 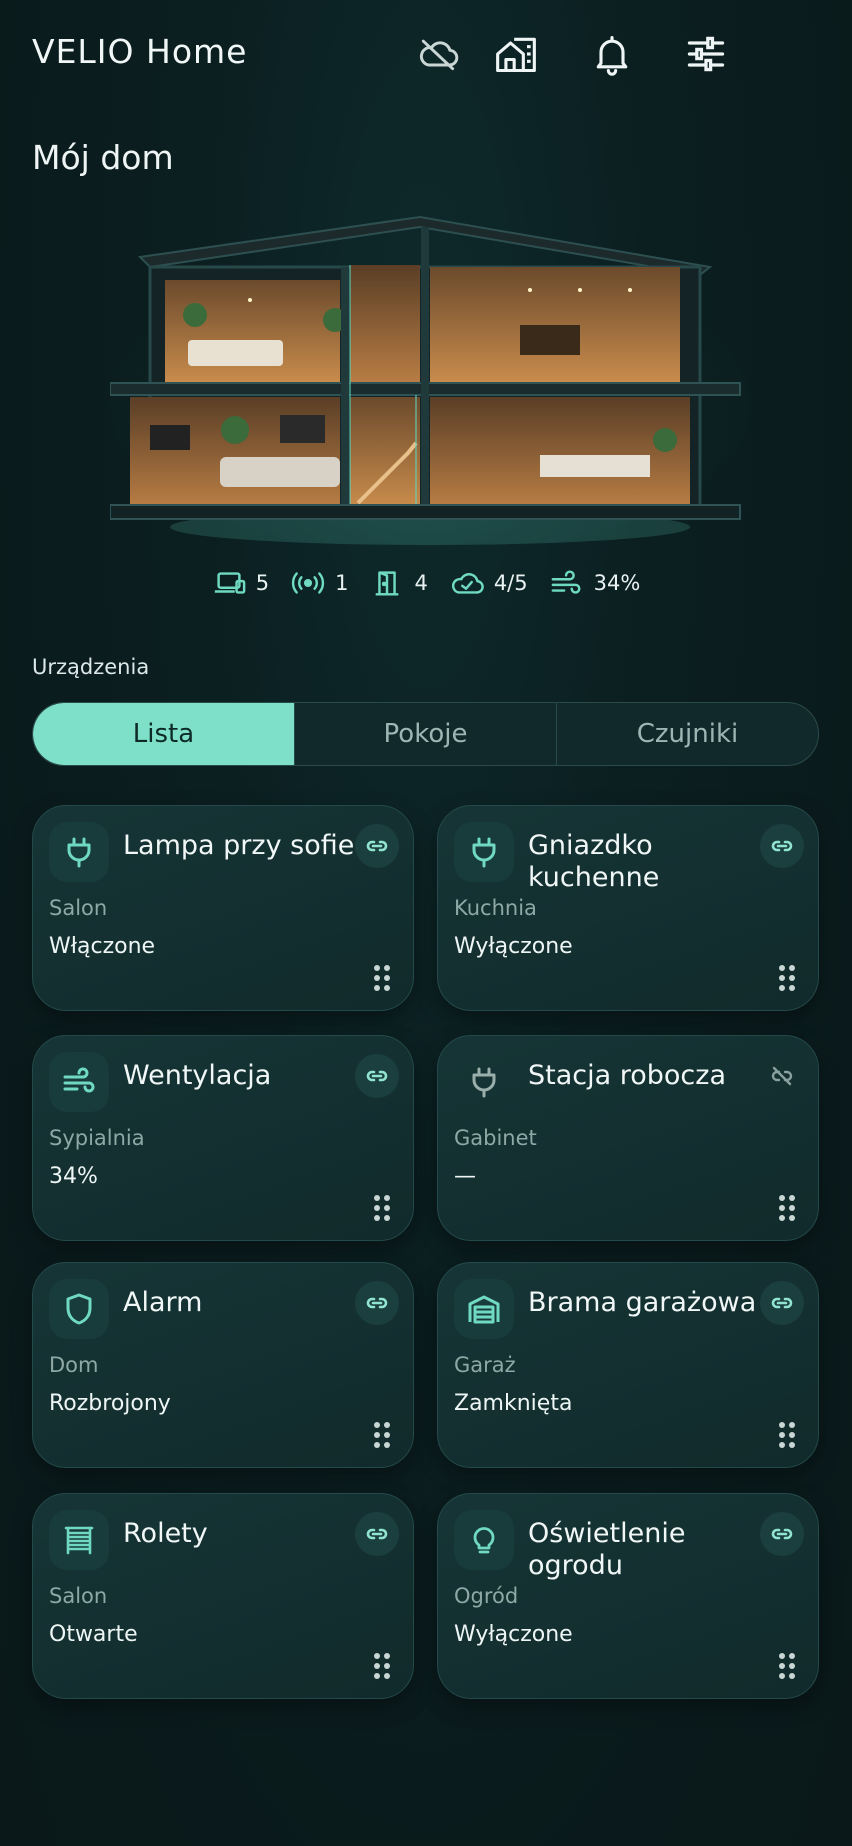 What do you see at coordinates (495, 908) in the screenshot?
I see `device-room: Kuchnia` at bounding box center [495, 908].